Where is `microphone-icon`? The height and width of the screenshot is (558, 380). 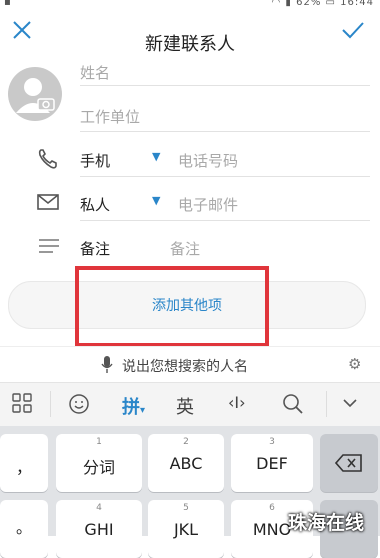
microphone-icon is located at coordinates (107, 367).